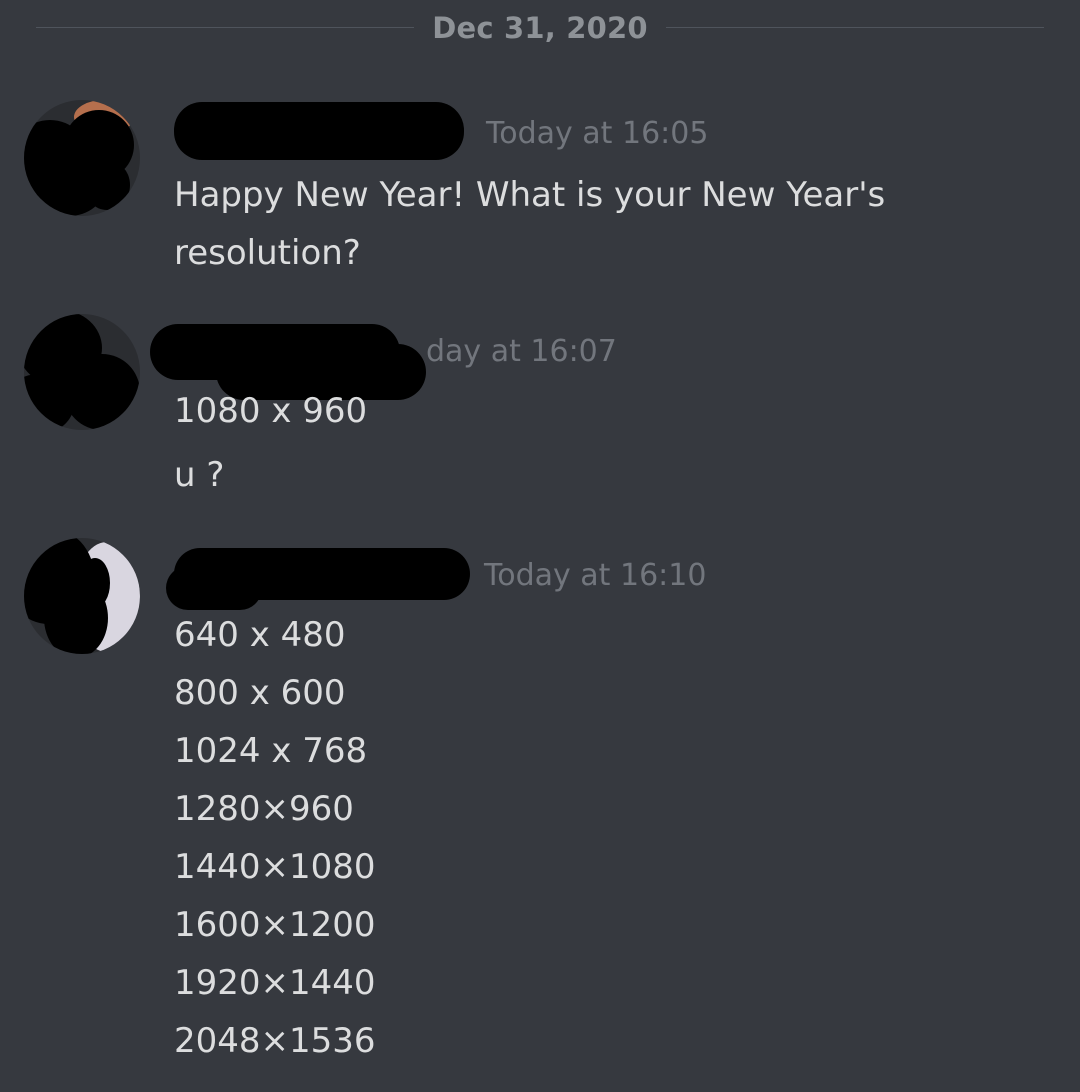  I want to click on message-timestamp: Today at 16:10, so click(595, 575).